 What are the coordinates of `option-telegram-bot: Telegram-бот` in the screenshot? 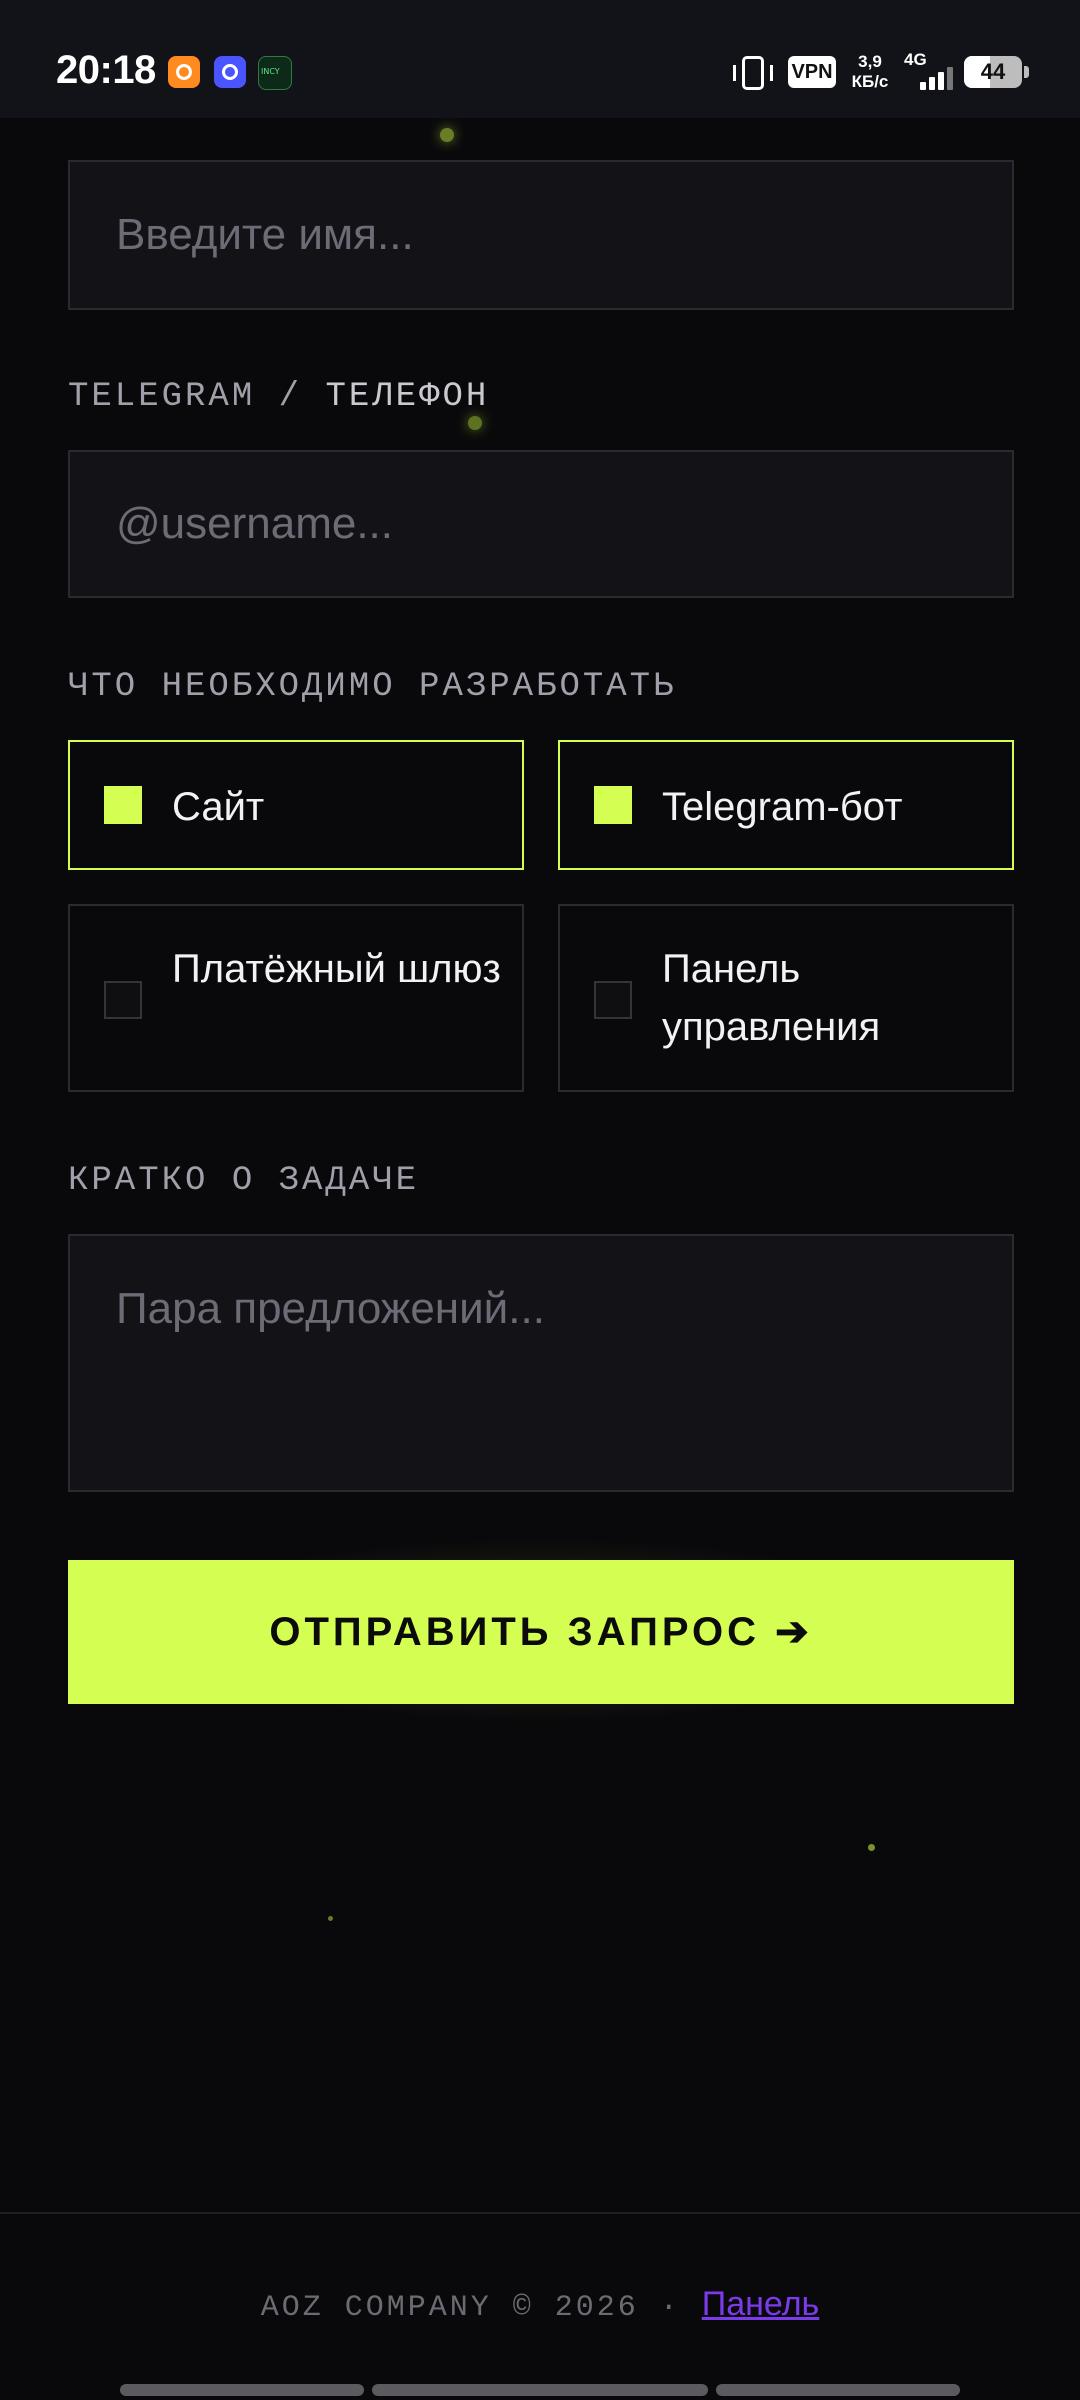 It's located at (786, 805).